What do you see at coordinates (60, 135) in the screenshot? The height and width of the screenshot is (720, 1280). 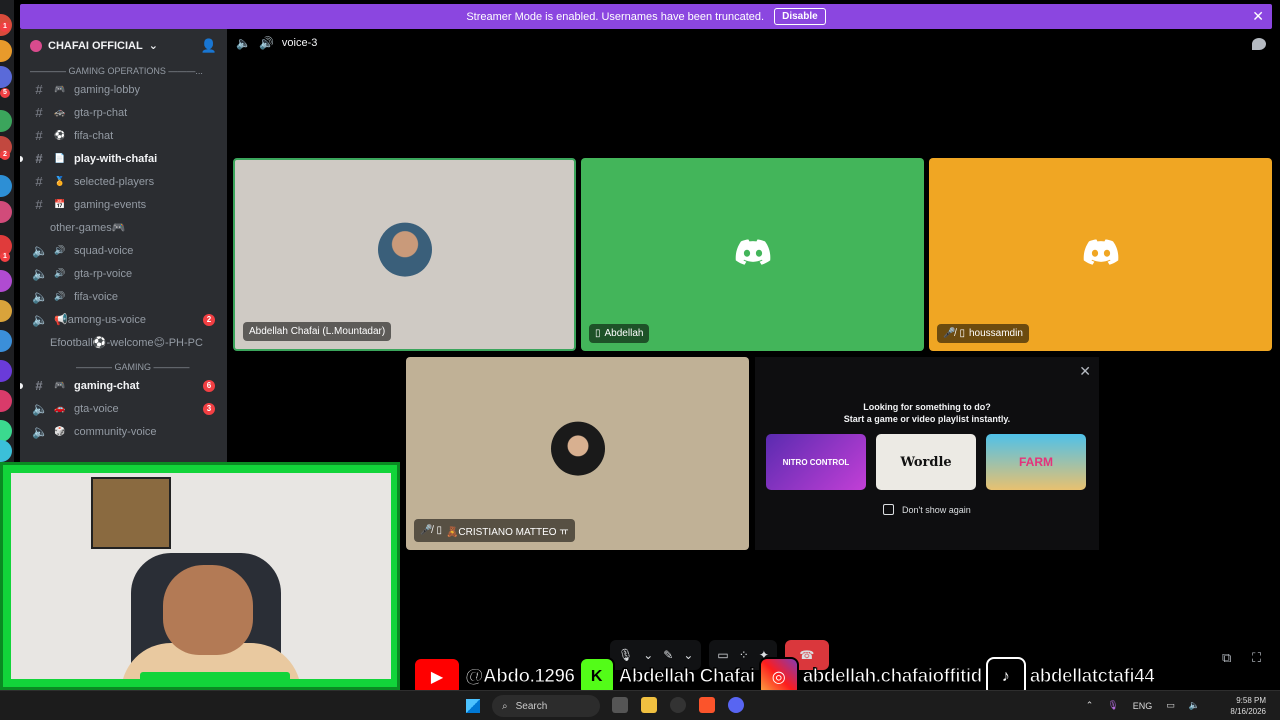 I see `channel-emoji: ⚽` at bounding box center [60, 135].